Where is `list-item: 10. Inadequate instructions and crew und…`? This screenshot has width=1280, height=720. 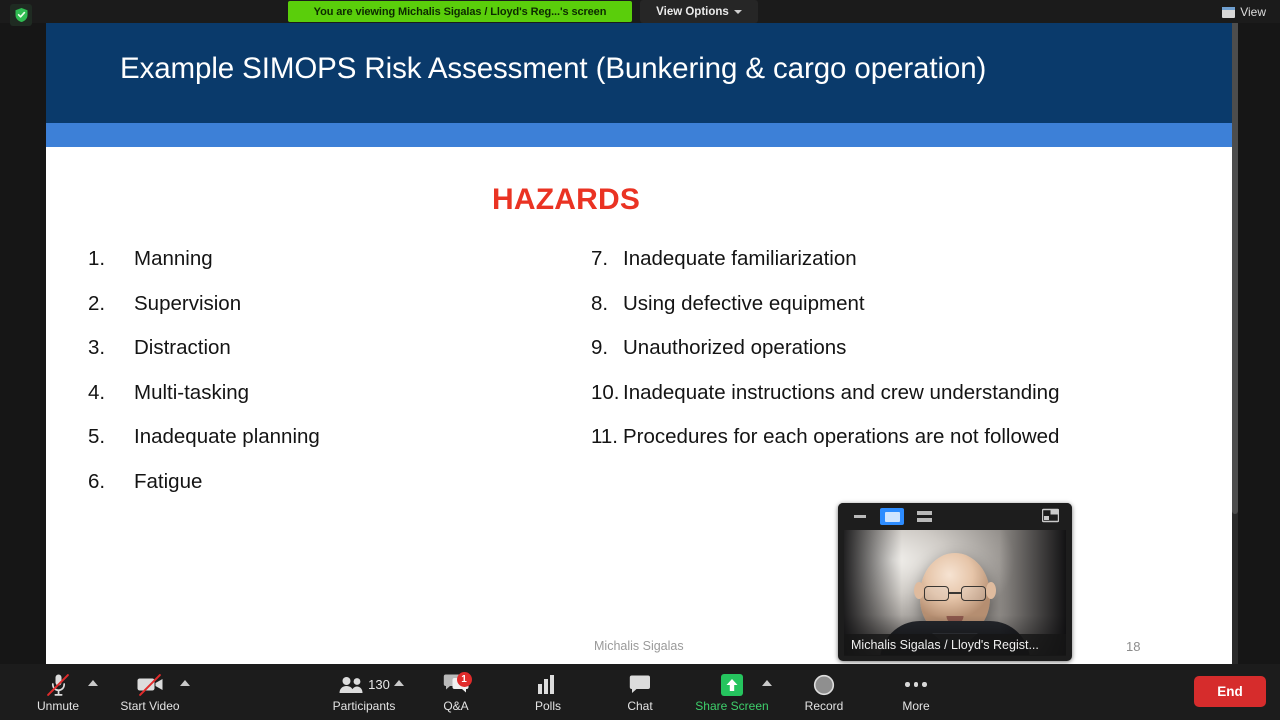
list-item: 10. Inadequate instructions and crew und… is located at coordinates (901, 403).